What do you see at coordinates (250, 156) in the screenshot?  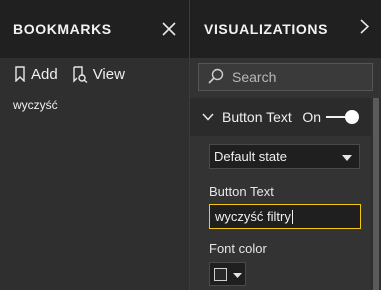 I see `state-dropdown-value: Default state` at bounding box center [250, 156].